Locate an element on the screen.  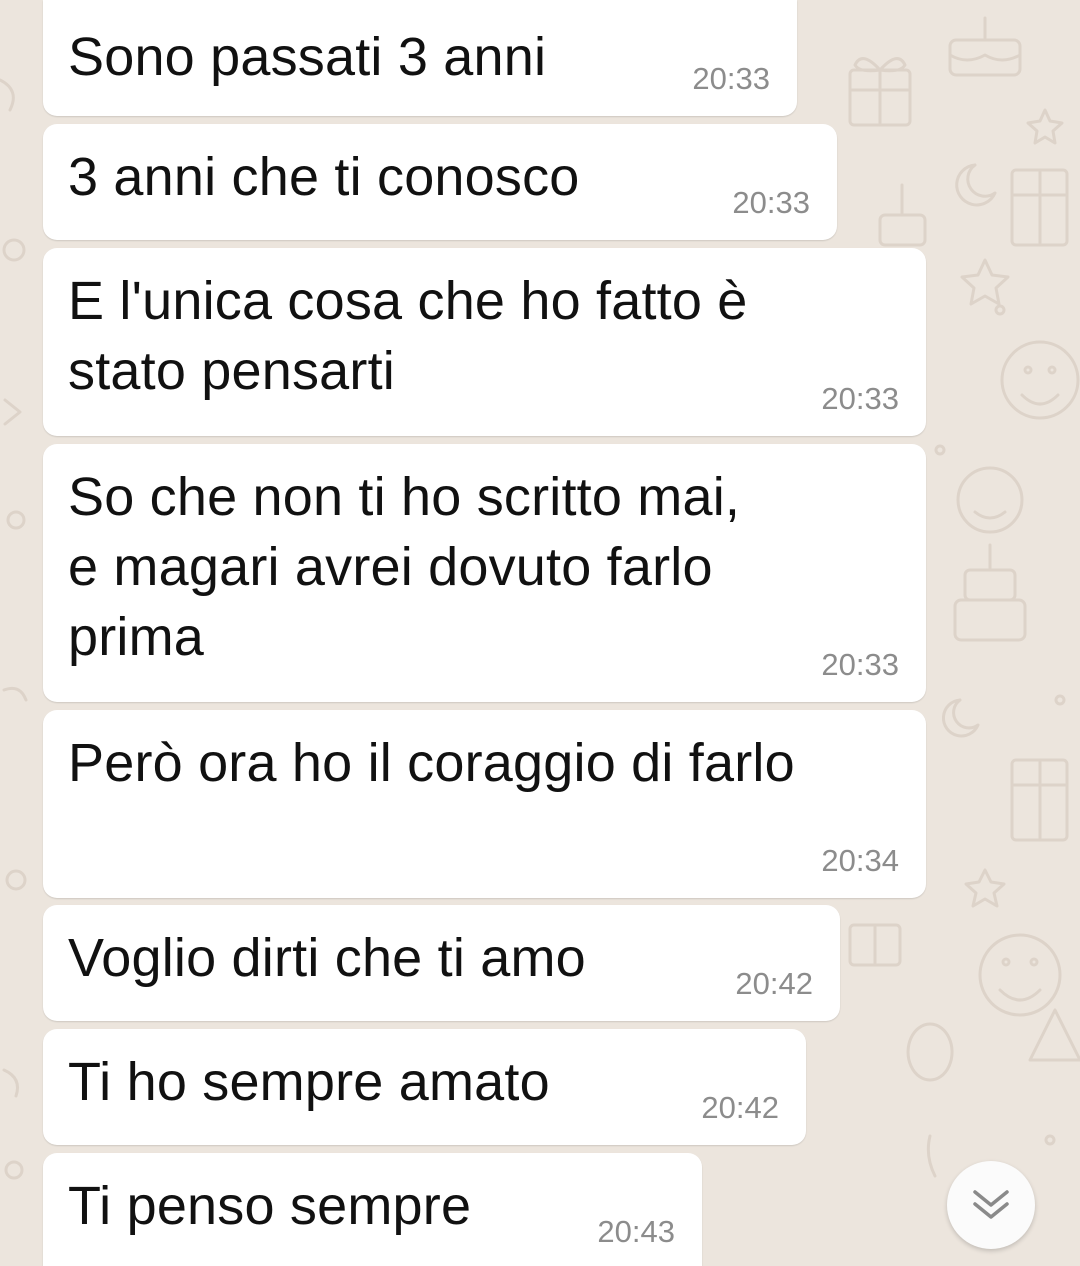
message-bubble: Ti penso sempre 20:43 is located at coordinates (372, 1209).